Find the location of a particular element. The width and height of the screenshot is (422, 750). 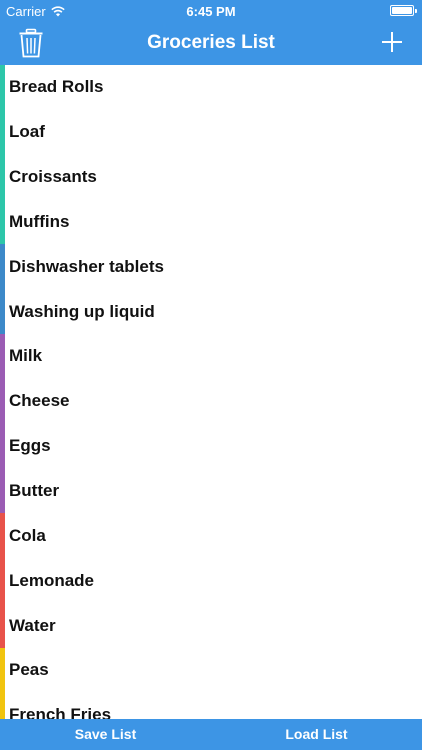

item-label: Milk is located at coordinates (26, 356).